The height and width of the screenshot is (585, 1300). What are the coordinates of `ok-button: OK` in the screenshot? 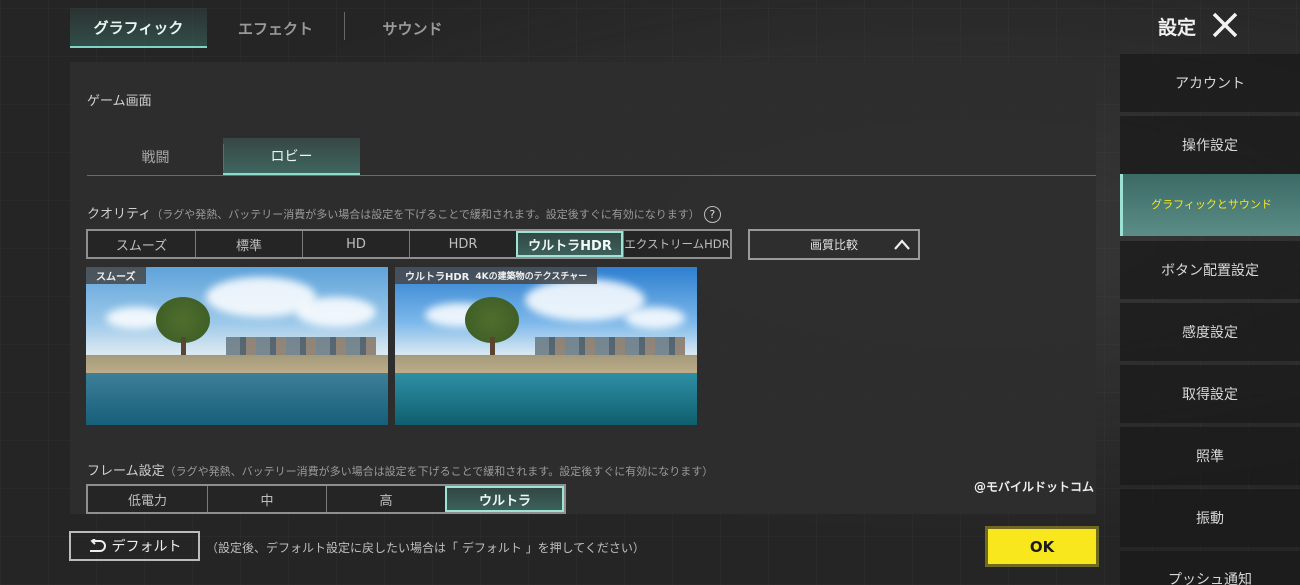 It's located at (1042, 546).